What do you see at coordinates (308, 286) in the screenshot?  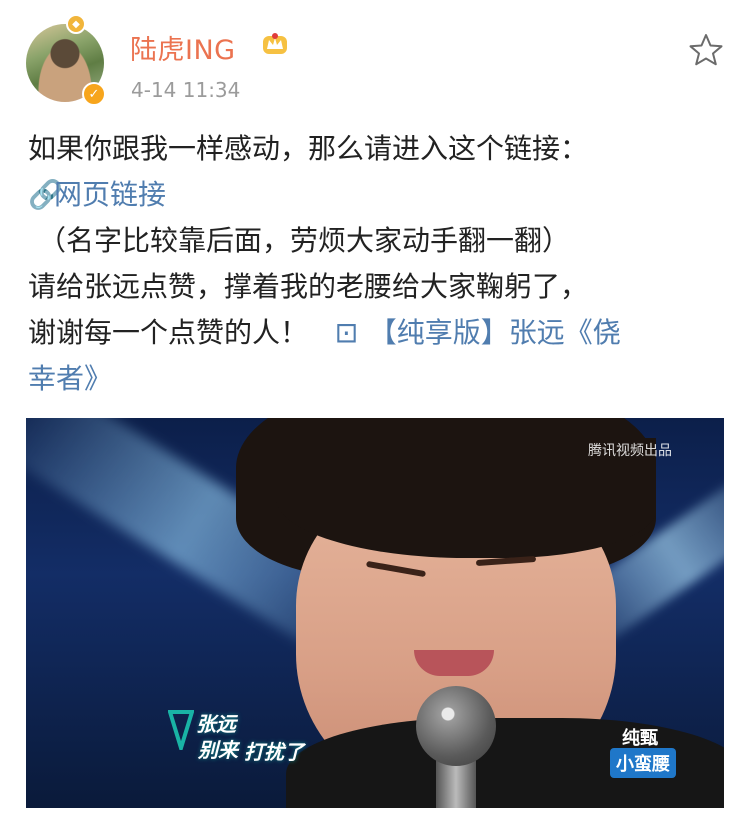 I see `content-line: 请给张远点赞，撑着我的老腰给大家鞠躬了，` at bounding box center [308, 286].